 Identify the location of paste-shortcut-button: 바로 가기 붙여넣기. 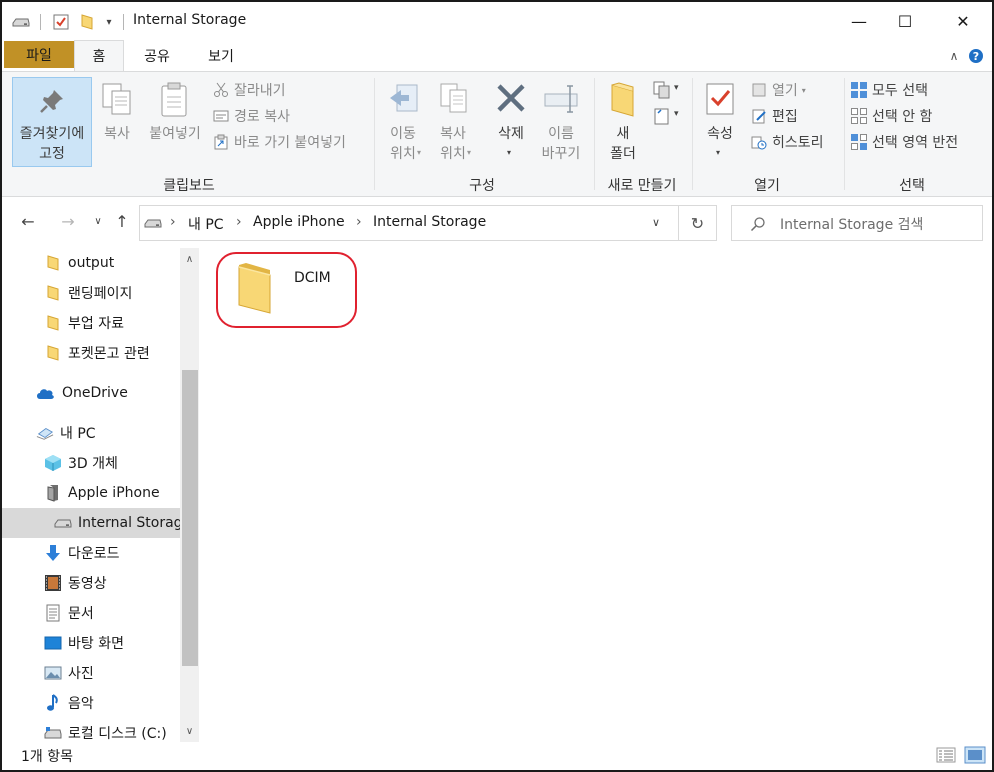
(279, 142).